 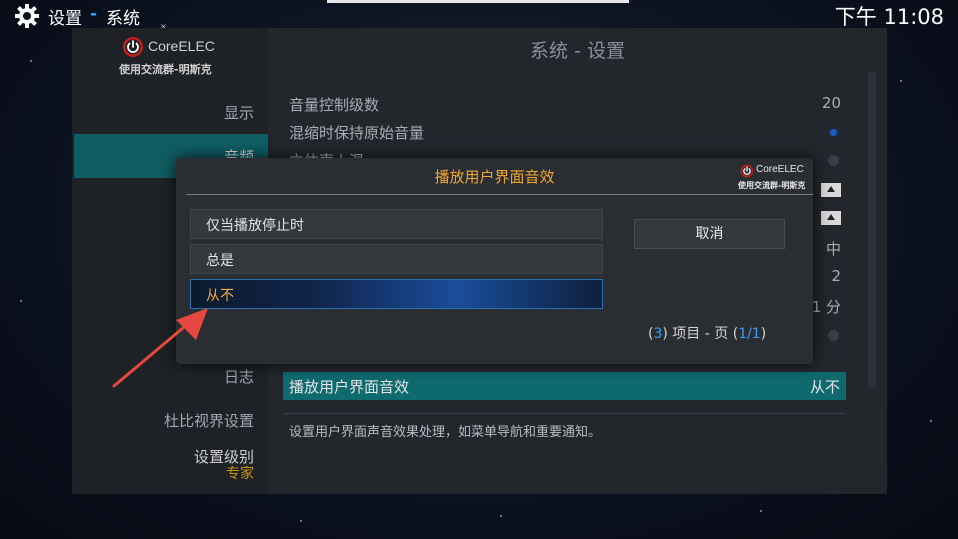 I want to click on setting-value: 2, so click(x=836, y=276).